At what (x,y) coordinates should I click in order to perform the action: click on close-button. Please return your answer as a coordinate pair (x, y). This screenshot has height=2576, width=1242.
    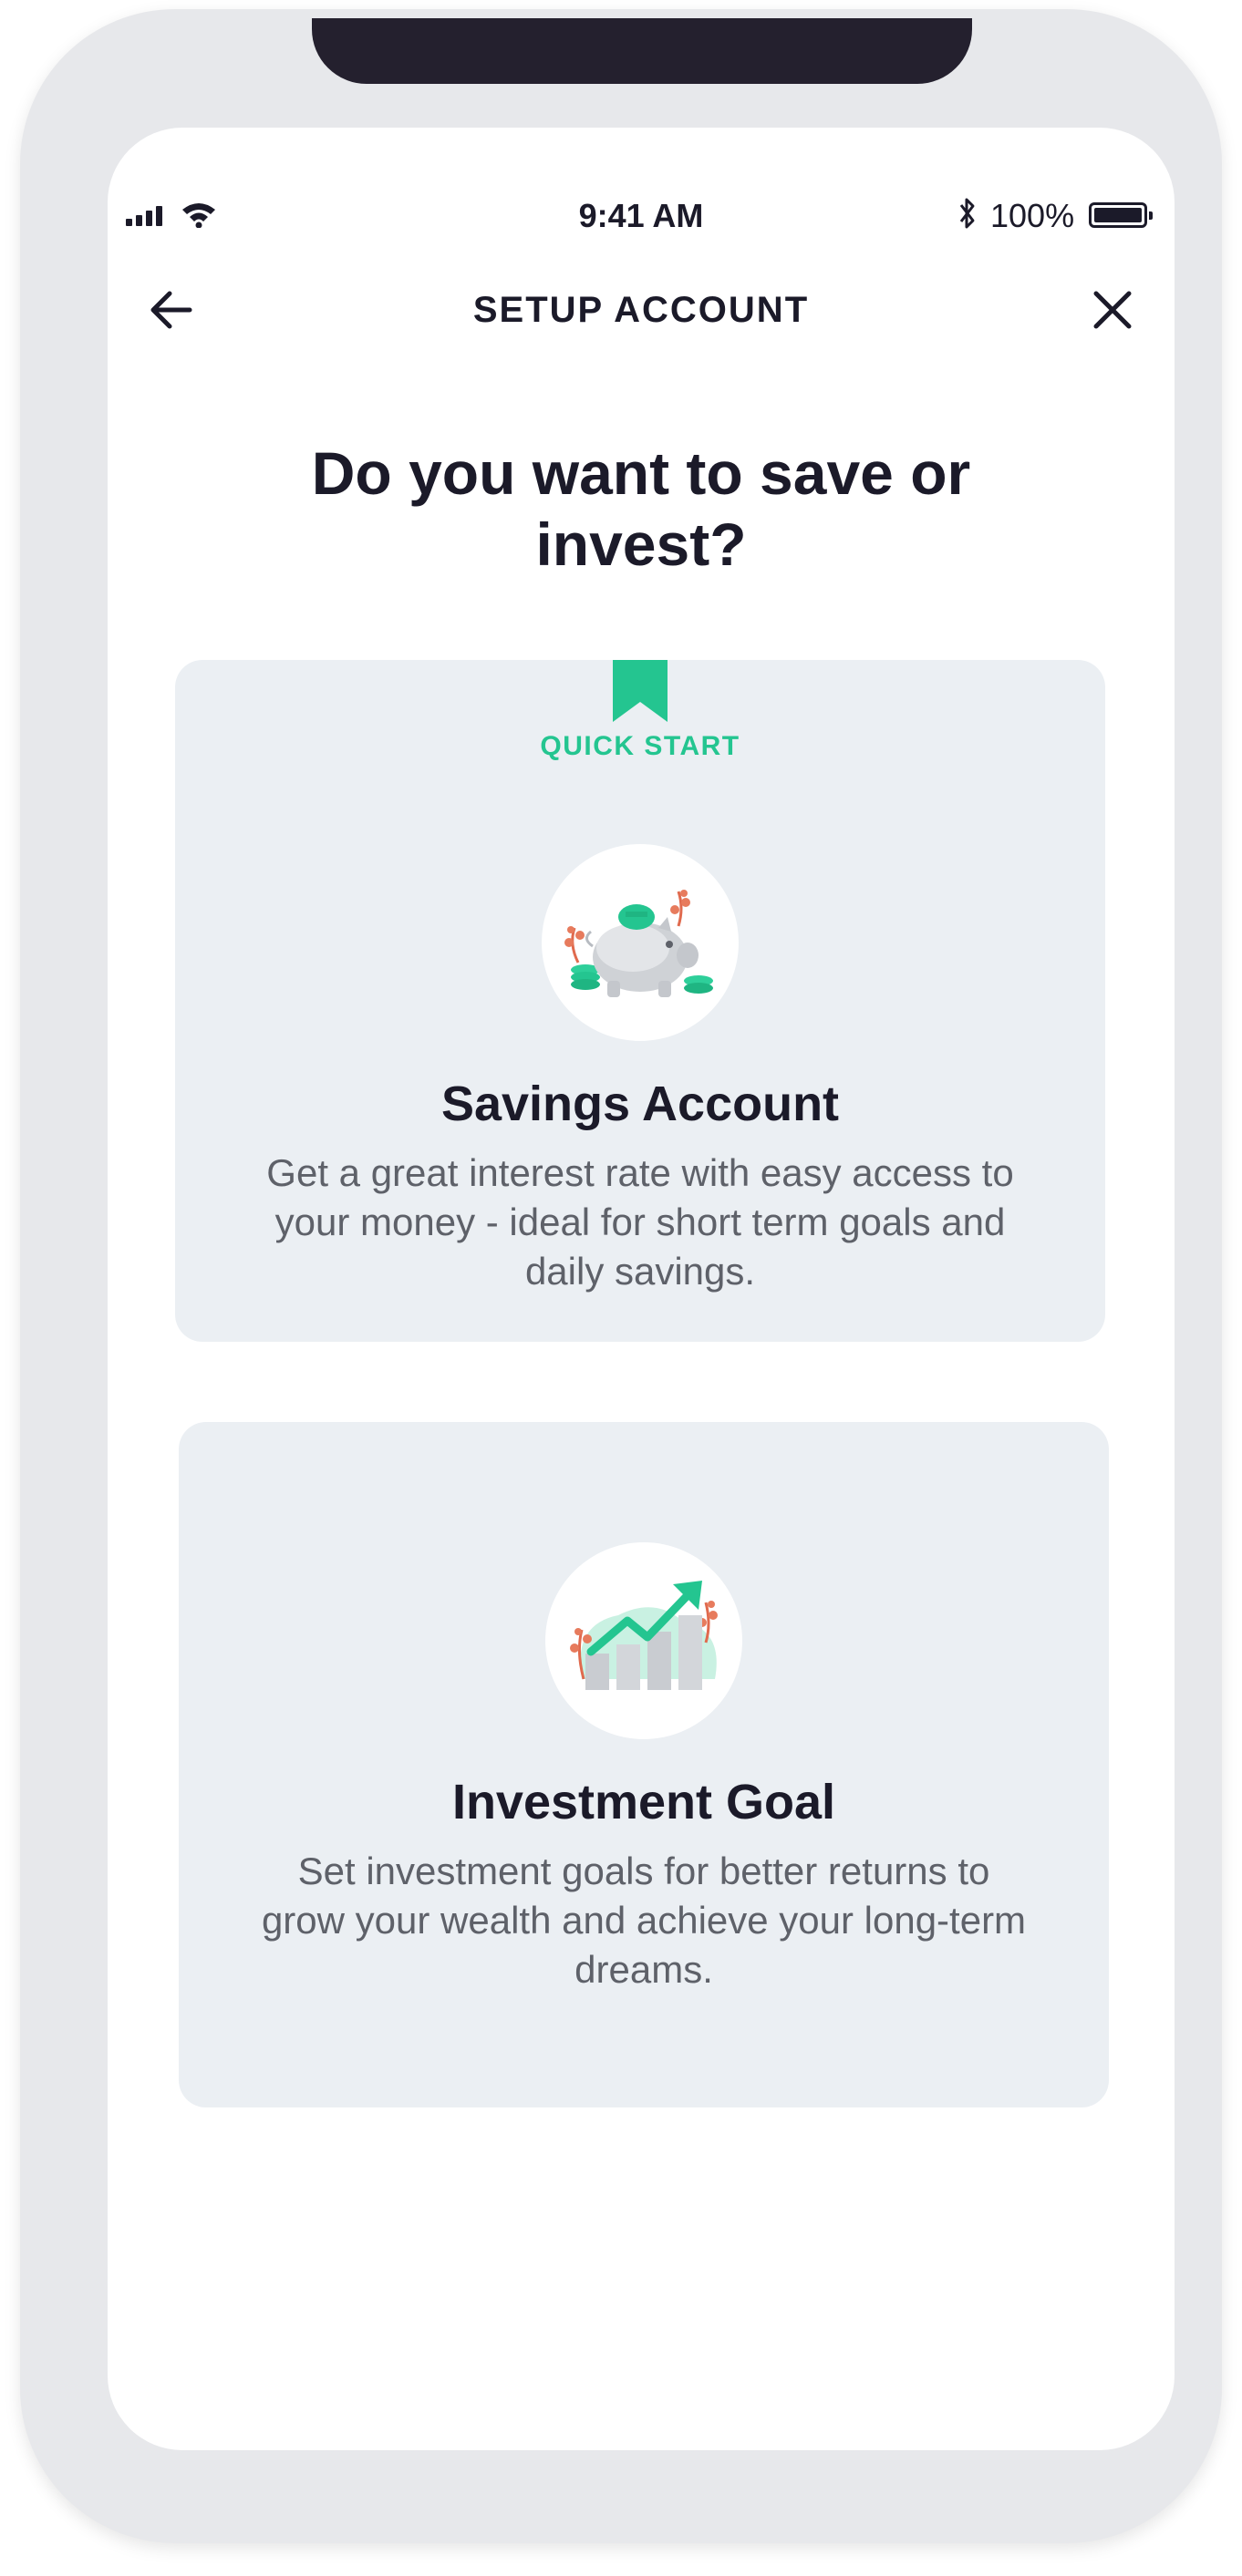
    Looking at the image, I should click on (1112, 310).